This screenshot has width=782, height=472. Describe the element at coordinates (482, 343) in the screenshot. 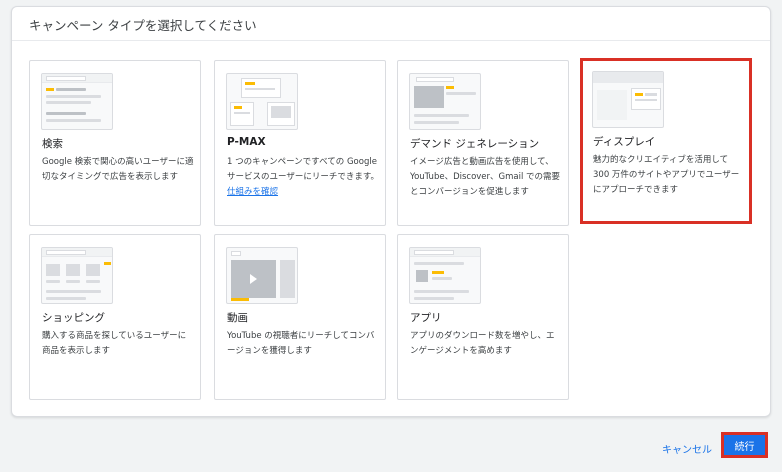

I see `card-description: アプリのダウンロード数を増やし、エンゲージメントを高めます` at that location.